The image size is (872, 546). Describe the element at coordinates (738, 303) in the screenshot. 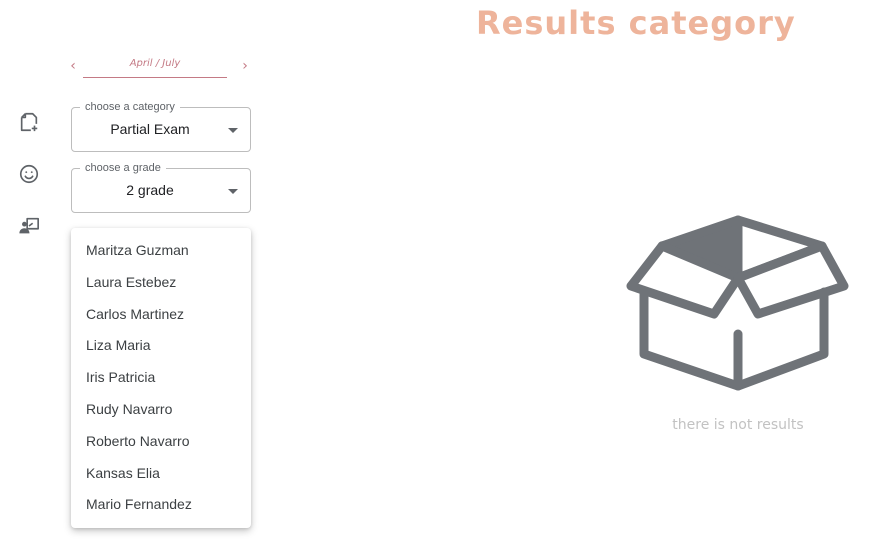

I see `open-box-icon` at that location.